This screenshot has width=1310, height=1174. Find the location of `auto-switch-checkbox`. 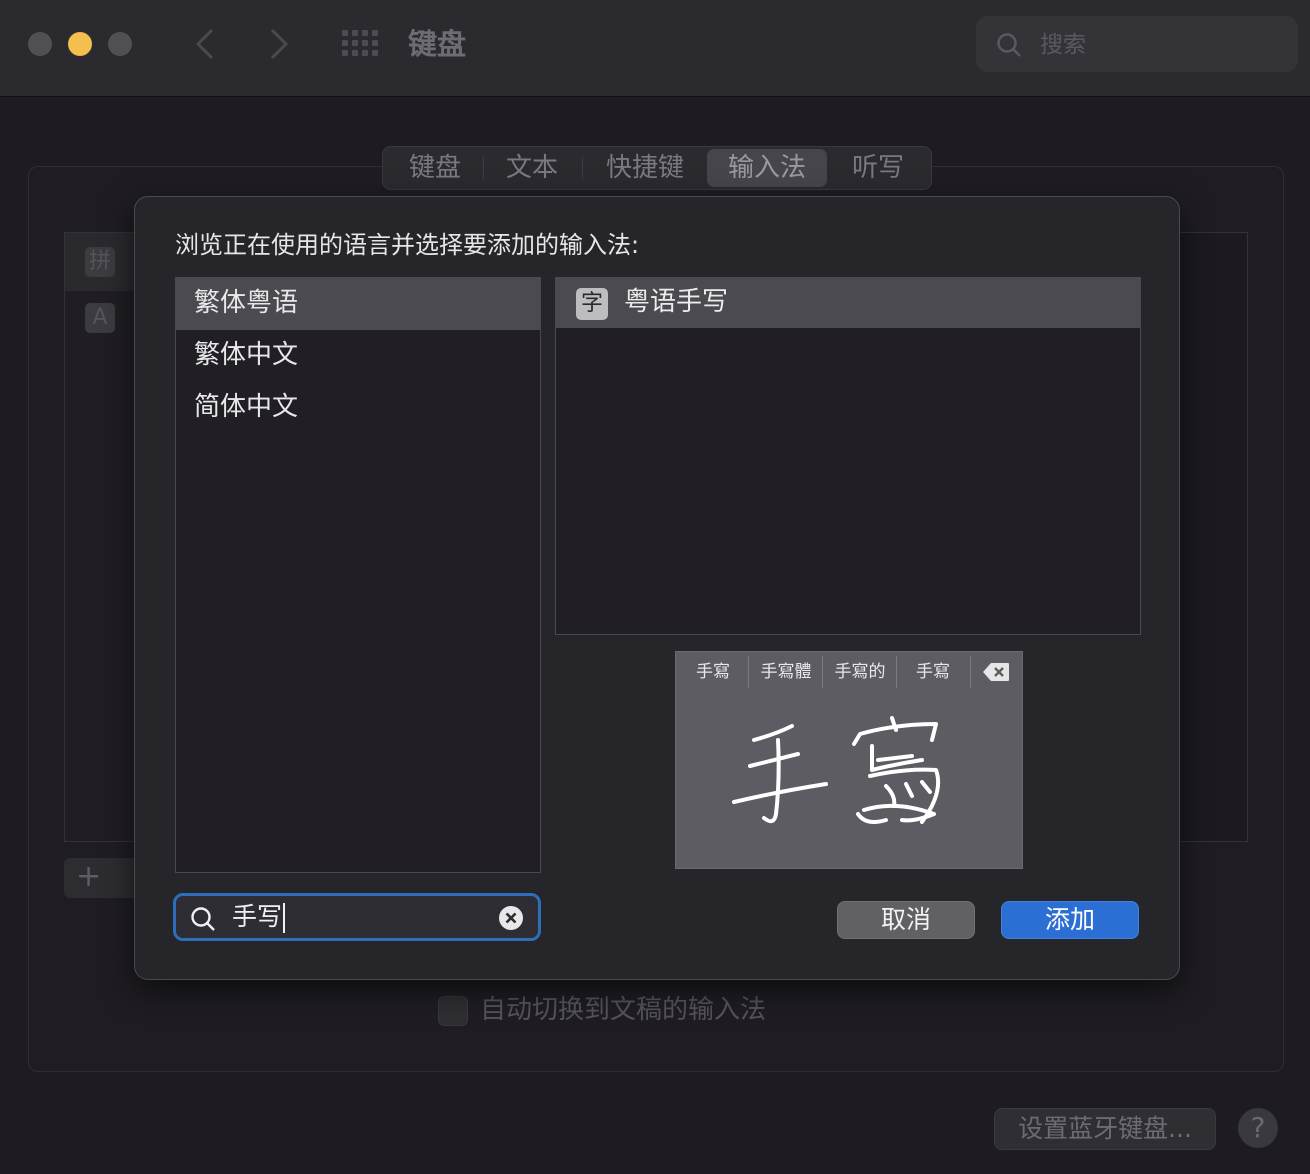

auto-switch-checkbox is located at coordinates (453, 1011).